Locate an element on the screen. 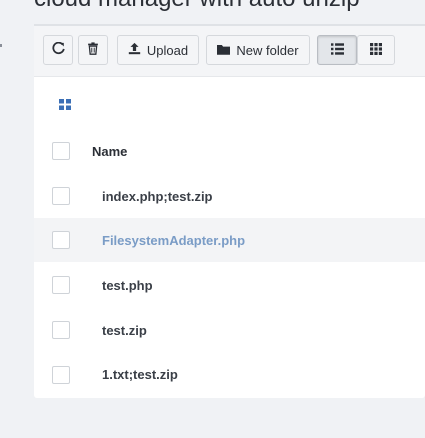 Image resolution: width=425 pixels, height=438 pixels. page-title: cloud manager with auto unzip is located at coordinates (197, 6).